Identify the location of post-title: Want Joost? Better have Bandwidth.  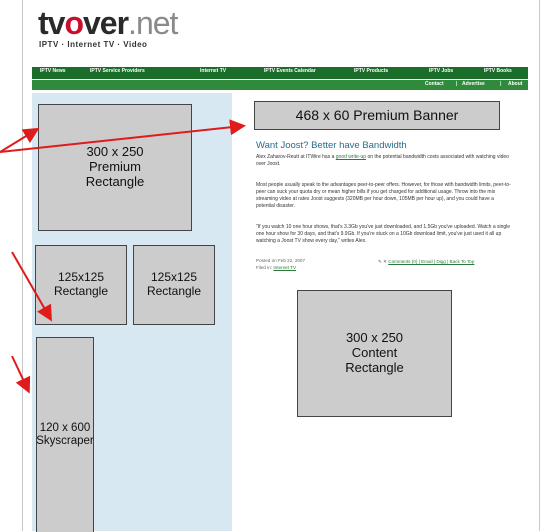
(331, 145).